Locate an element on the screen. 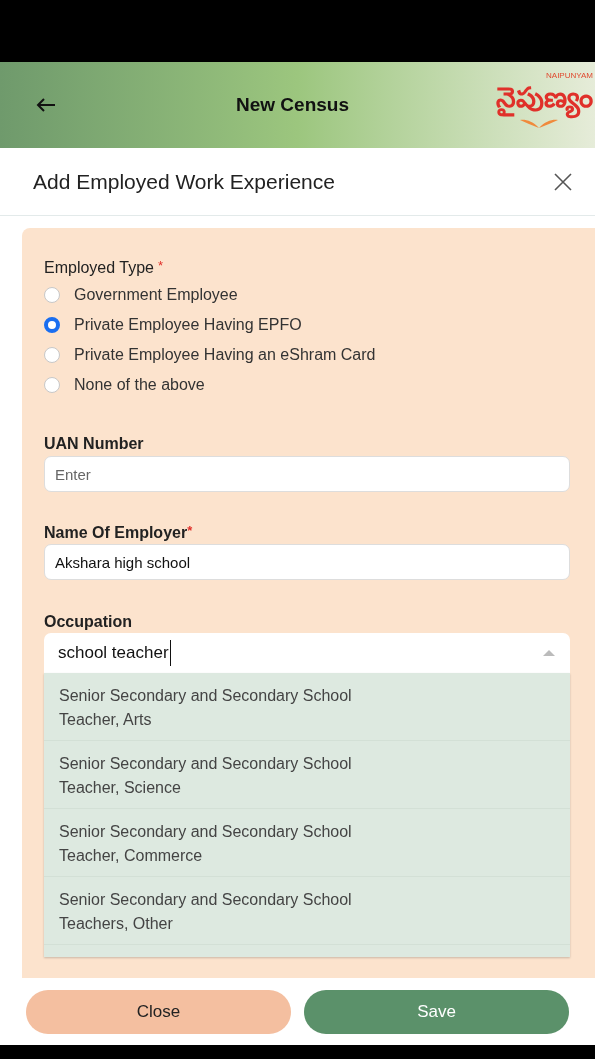 This screenshot has width=595, height=1059. close-button: Close is located at coordinates (158, 1011).